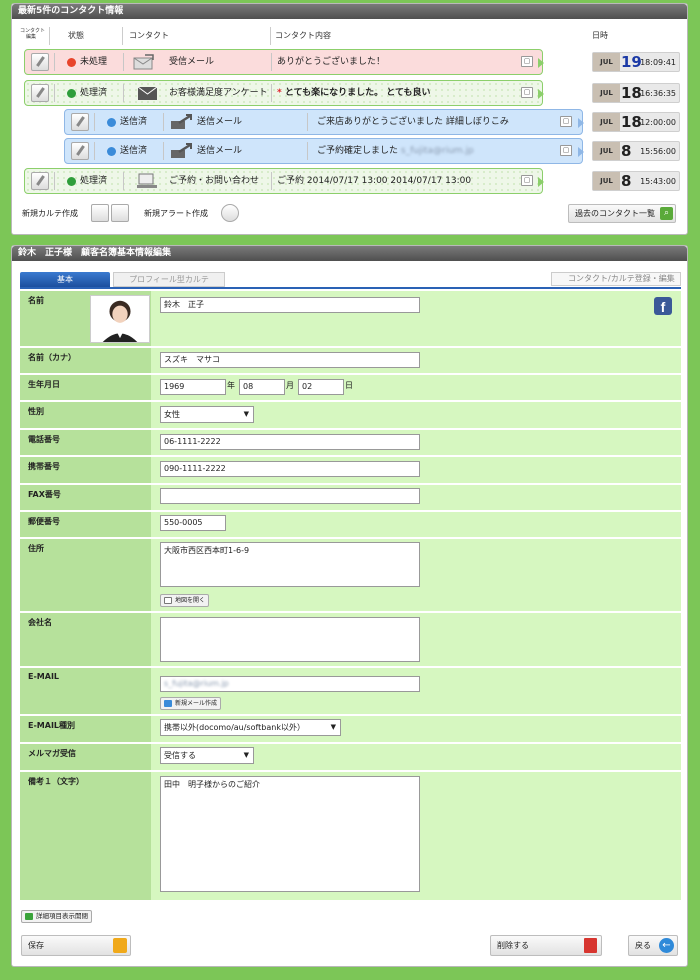  What do you see at coordinates (290, 684) in the screenshot?
I see `email-input: s_fujita@rium.jp` at bounding box center [290, 684].